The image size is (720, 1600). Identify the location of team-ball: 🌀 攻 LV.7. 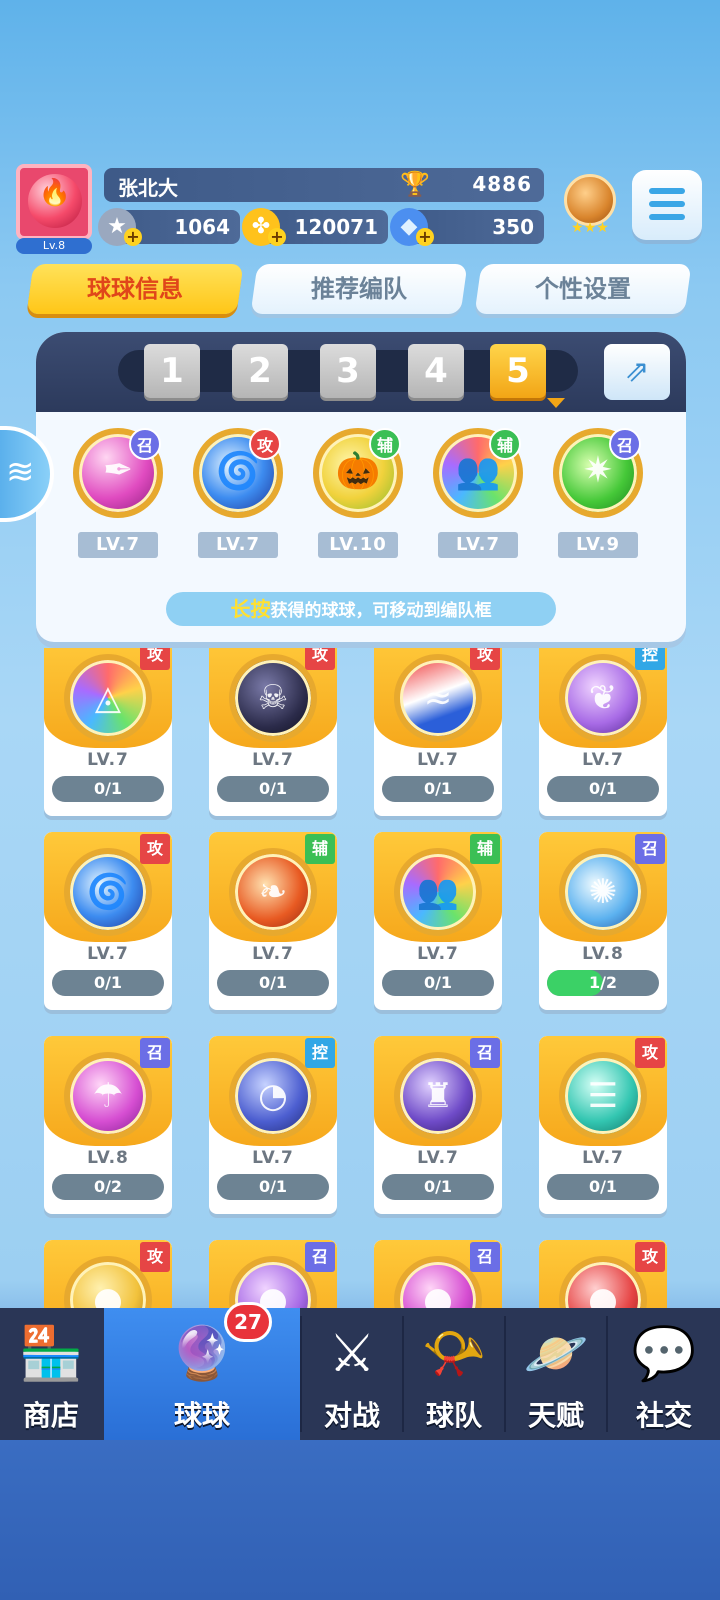
(238, 493).